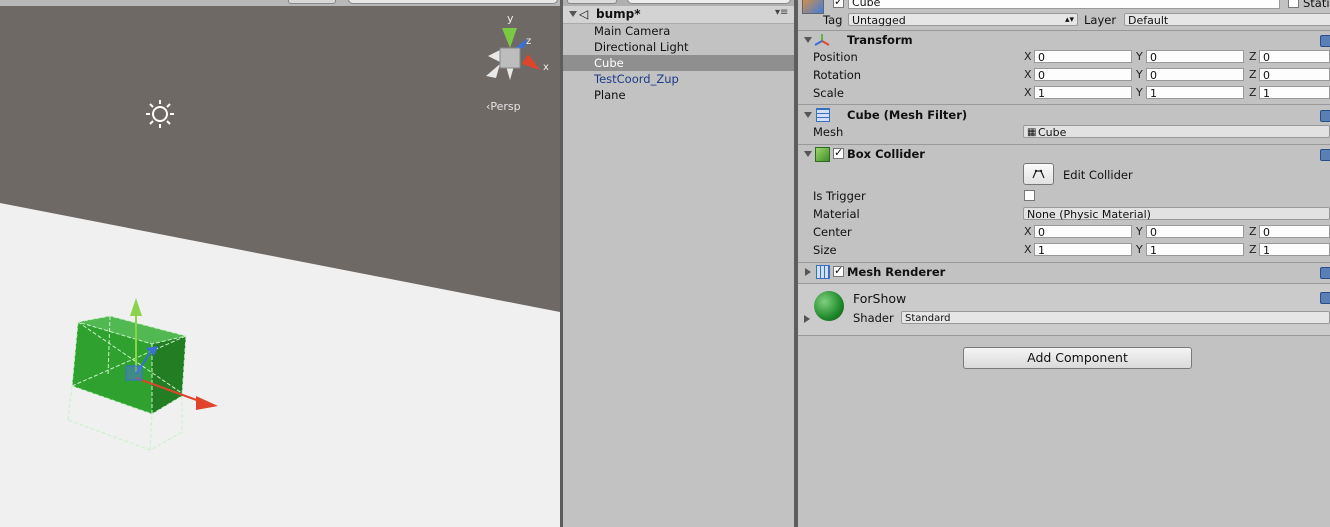 The width and height of the screenshot is (1330, 527). What do you see at coordinates (879, 20) in the screenshot?
I see `tag-value: Untagged` at bounding box center [879, 20].